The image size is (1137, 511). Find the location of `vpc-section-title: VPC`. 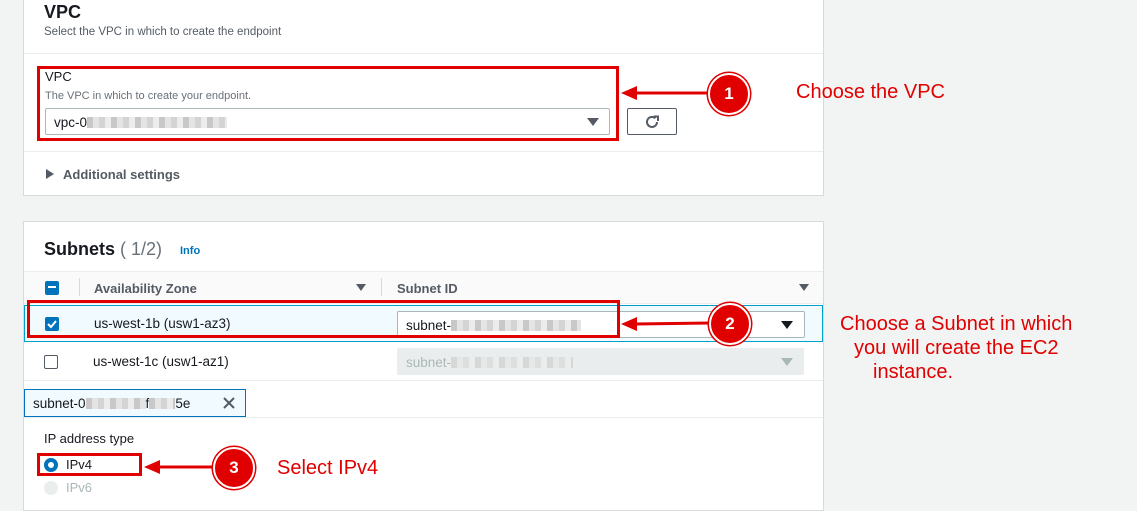

vpc-section-title: VPC is located at coordinates (63, 12).